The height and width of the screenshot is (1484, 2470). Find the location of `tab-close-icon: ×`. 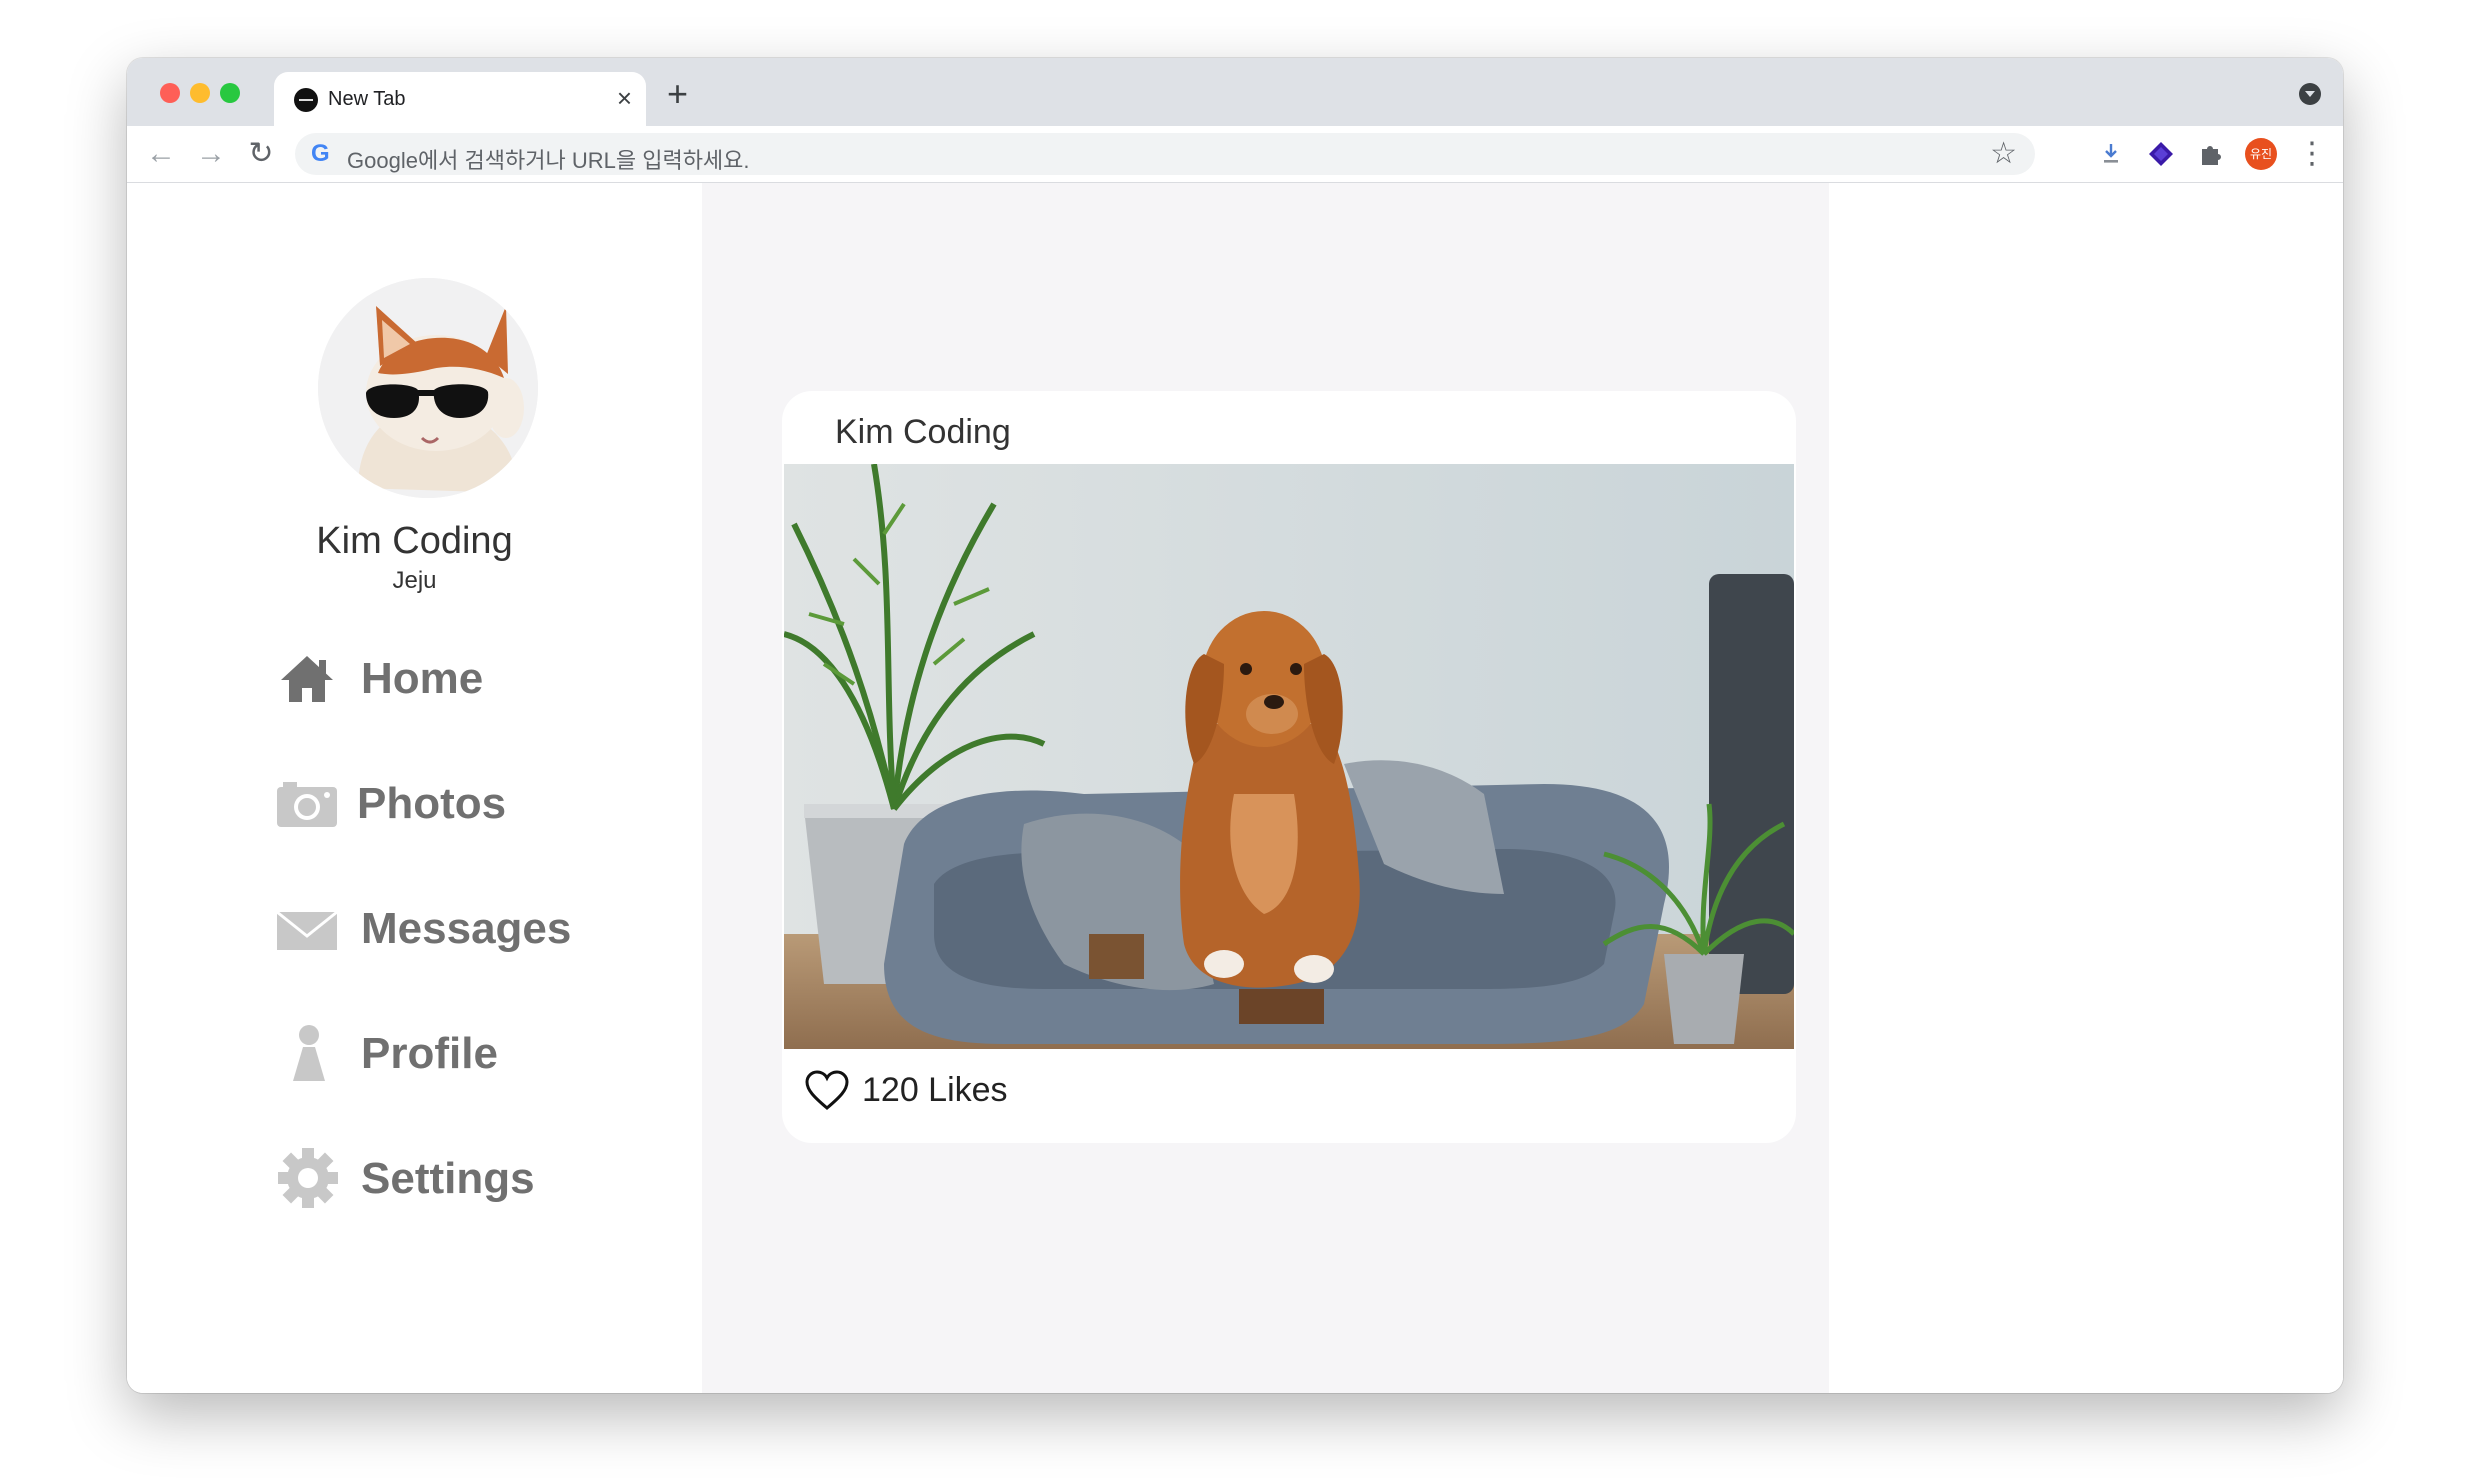

tab-close-icon: × is located at coordinates (624, 98).